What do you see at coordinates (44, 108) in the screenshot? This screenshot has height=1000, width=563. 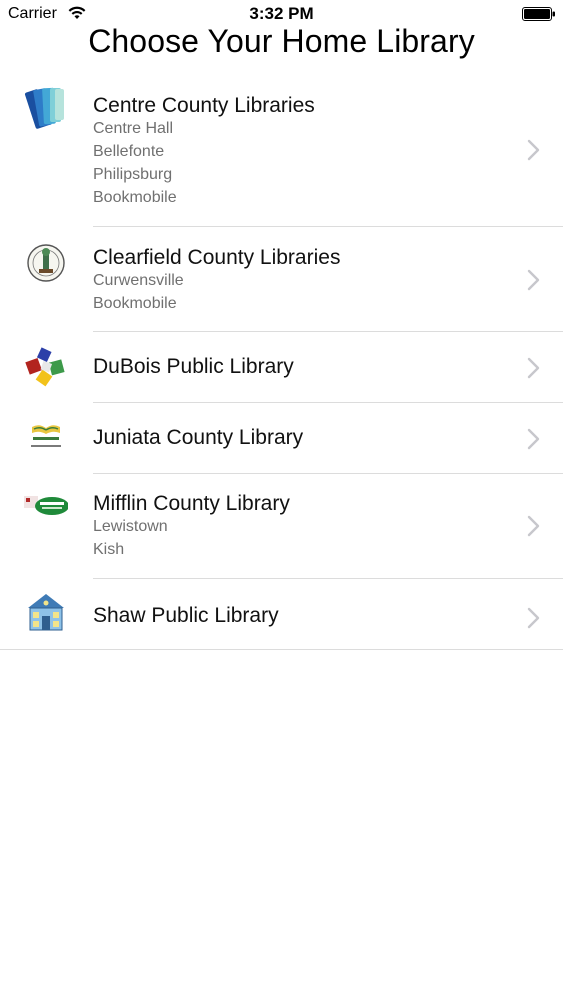 I see `books-logo-icon` at bounding box center [44, 108].